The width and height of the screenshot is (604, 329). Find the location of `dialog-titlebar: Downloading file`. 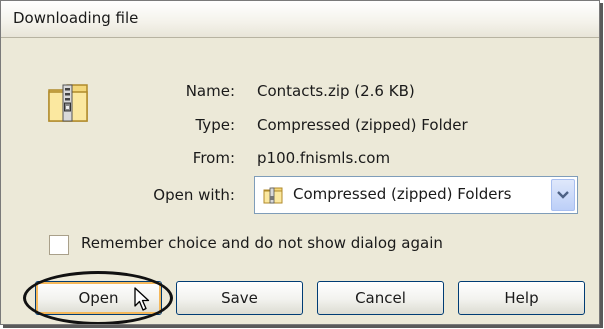

dialog-titlebar: Downloading file is located at coordinates (300, 19).